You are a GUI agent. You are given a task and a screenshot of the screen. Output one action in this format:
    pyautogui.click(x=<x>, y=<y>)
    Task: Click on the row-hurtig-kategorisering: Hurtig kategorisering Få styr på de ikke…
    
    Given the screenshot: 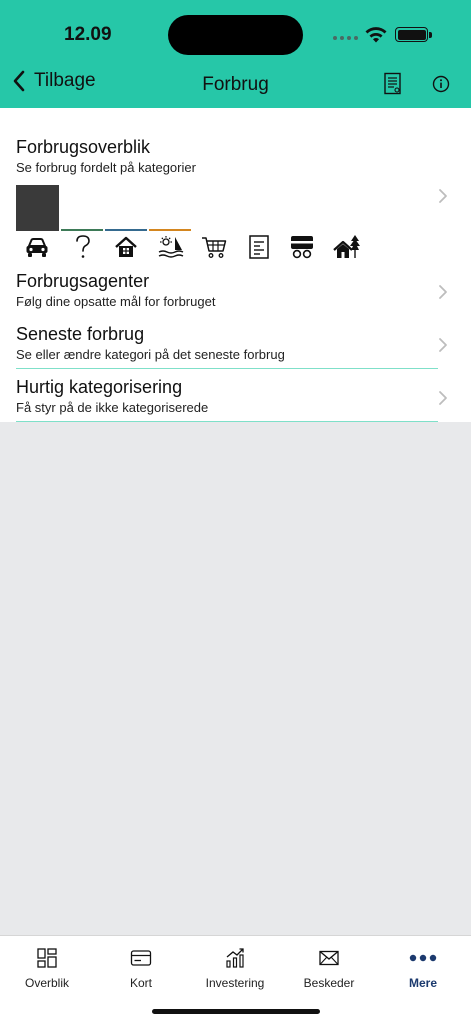 What is the action you would take?
    pyautogui.click(x=231, y=398)
    